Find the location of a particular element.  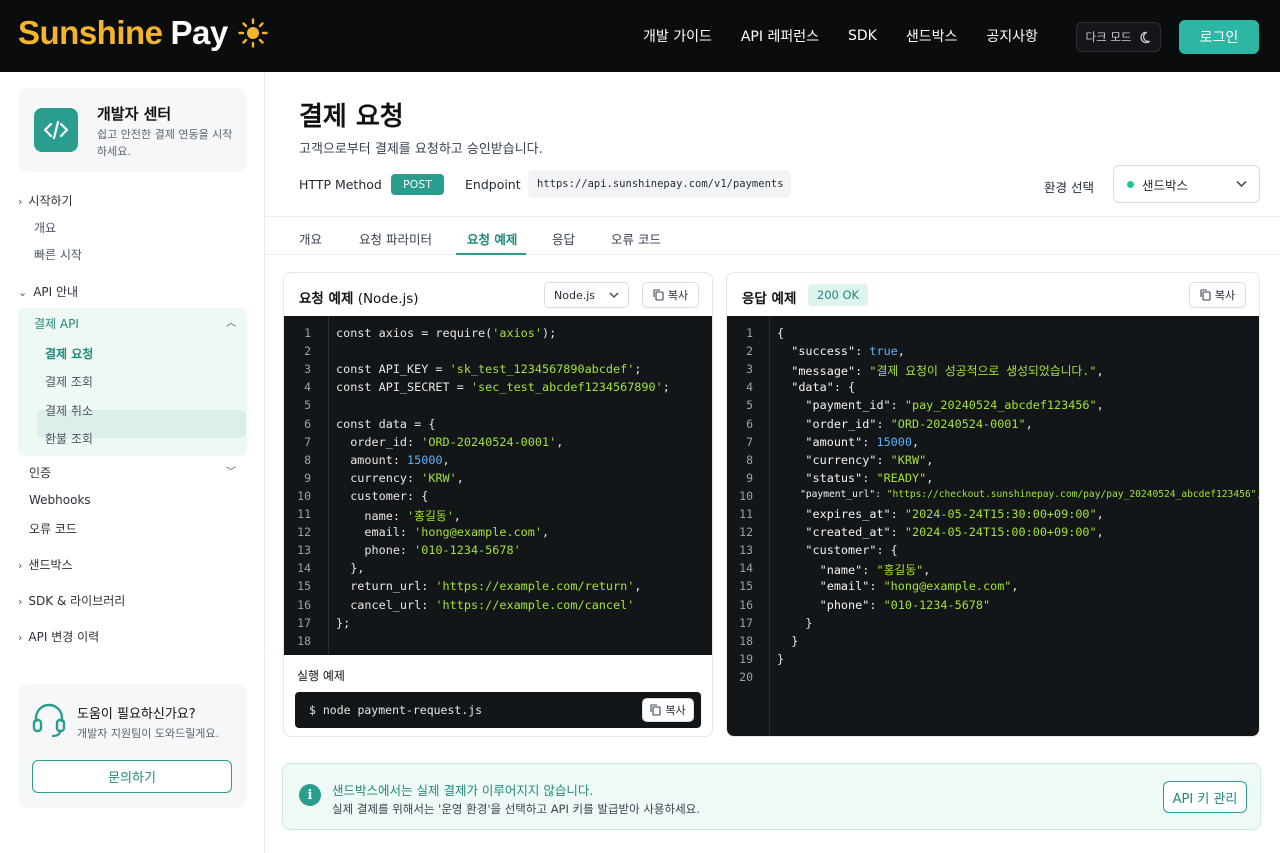

code-line: "order_id": "ORD-20240524-0001", is located at coordinates (905, 423).